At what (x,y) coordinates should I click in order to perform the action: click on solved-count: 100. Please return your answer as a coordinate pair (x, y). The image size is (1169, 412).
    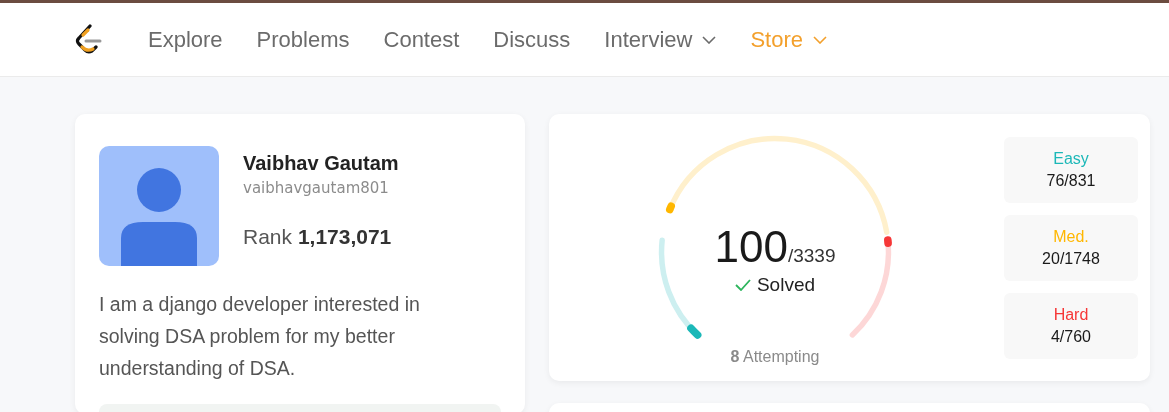
    Looking at the image, I should click on (751, 246).